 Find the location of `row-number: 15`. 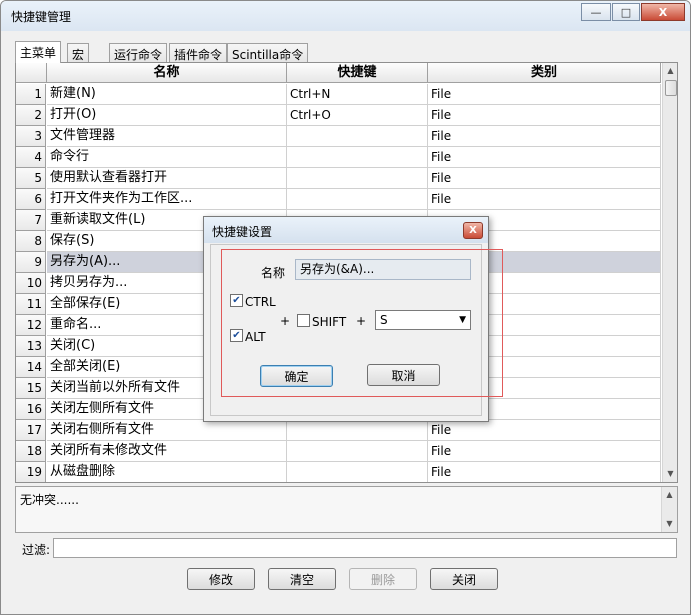

row-number: 15 is located at coordinates (31, 388).